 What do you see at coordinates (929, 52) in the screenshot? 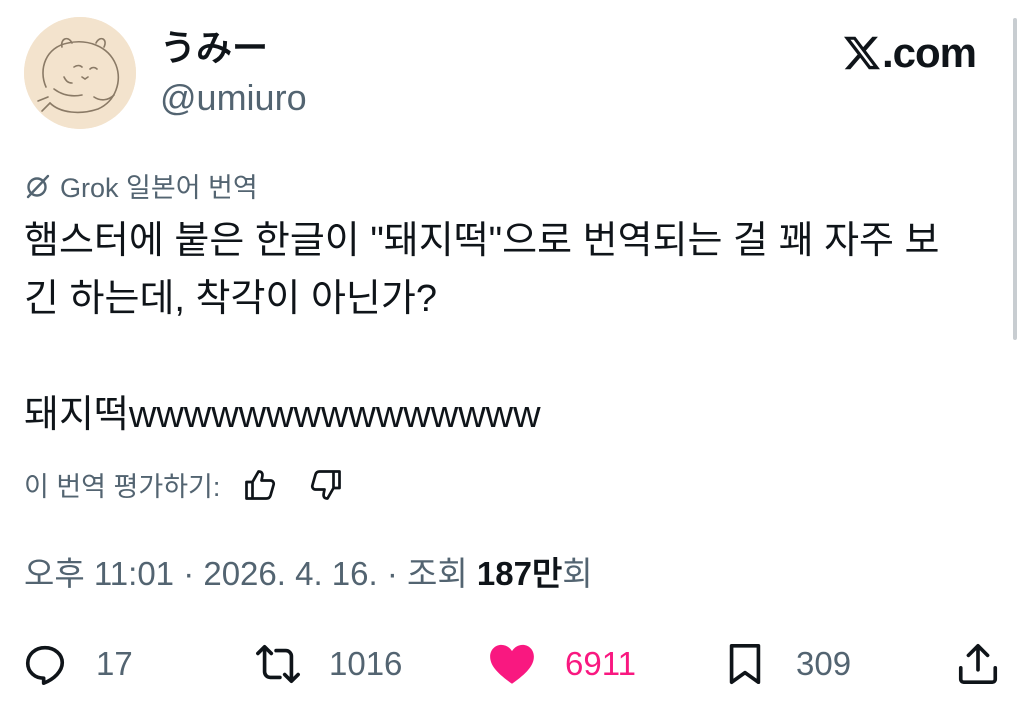
I see `brand-domain: .com` at bounding box center [929, 52].